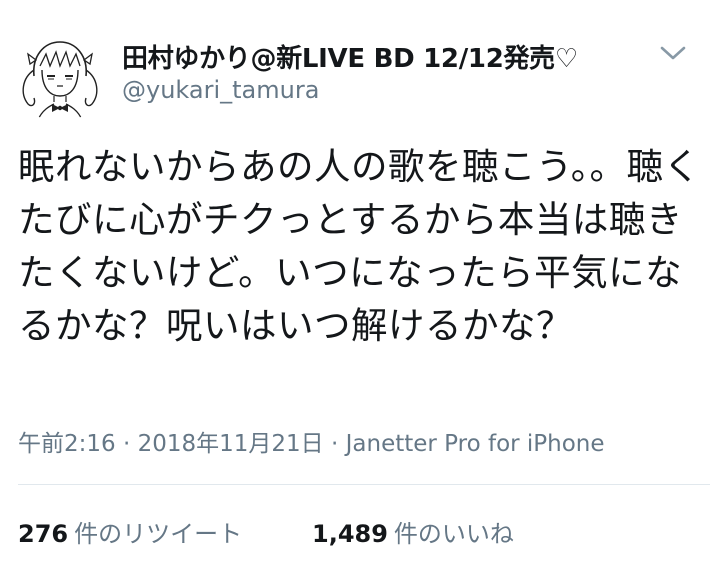  Describe the element at coordinates (453, 534) in the screenshot. I see `like-label: 件のいいね` at that location.